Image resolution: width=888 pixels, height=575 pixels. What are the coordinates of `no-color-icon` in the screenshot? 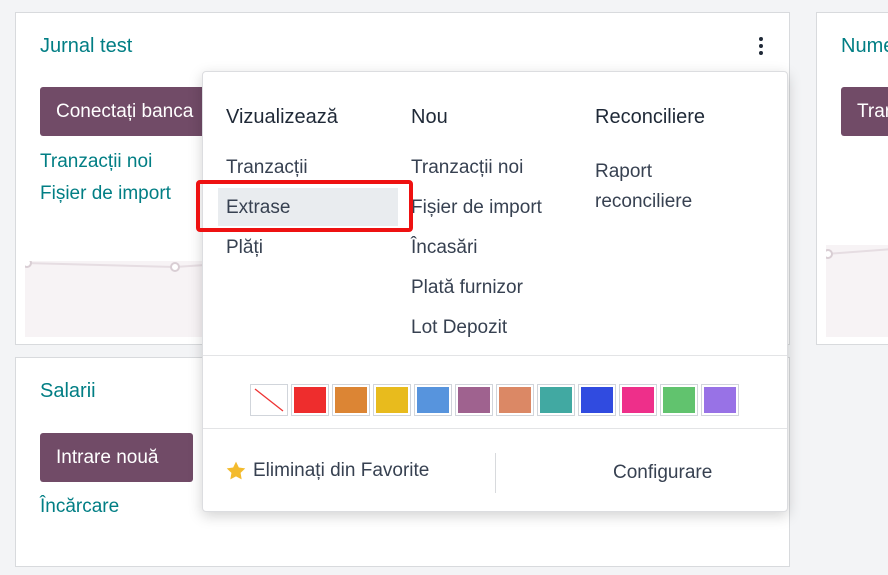 It's located at (269, 400).